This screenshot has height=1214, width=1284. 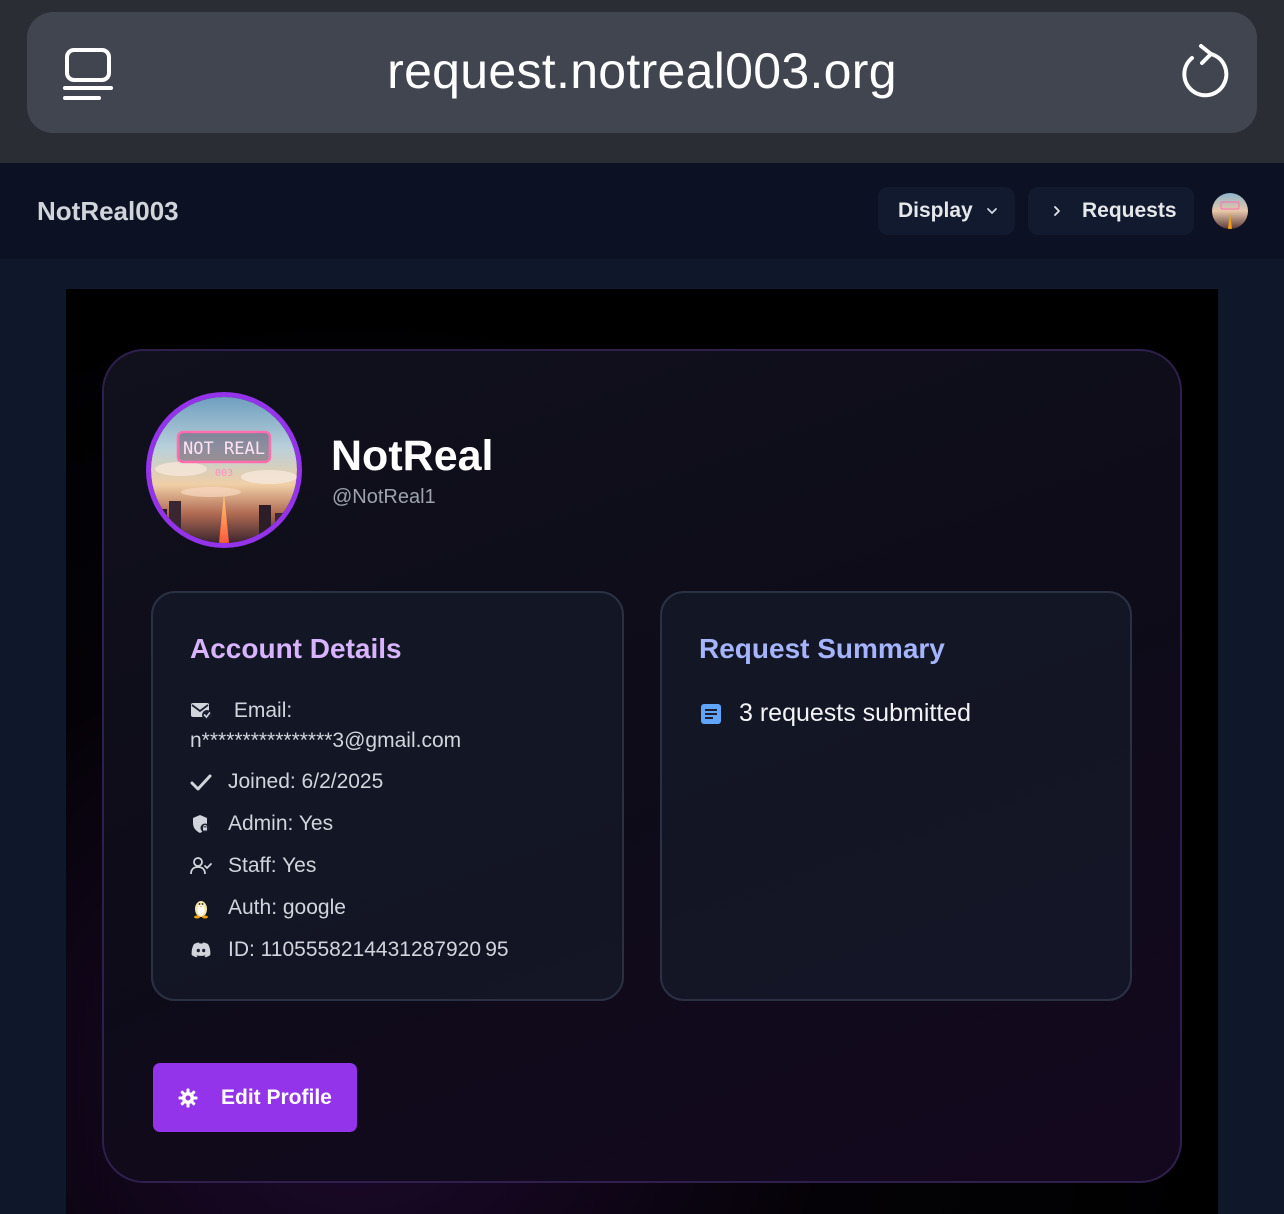 I want to click on avatar-logo-subtext: 003, so click(x=224, y=473).